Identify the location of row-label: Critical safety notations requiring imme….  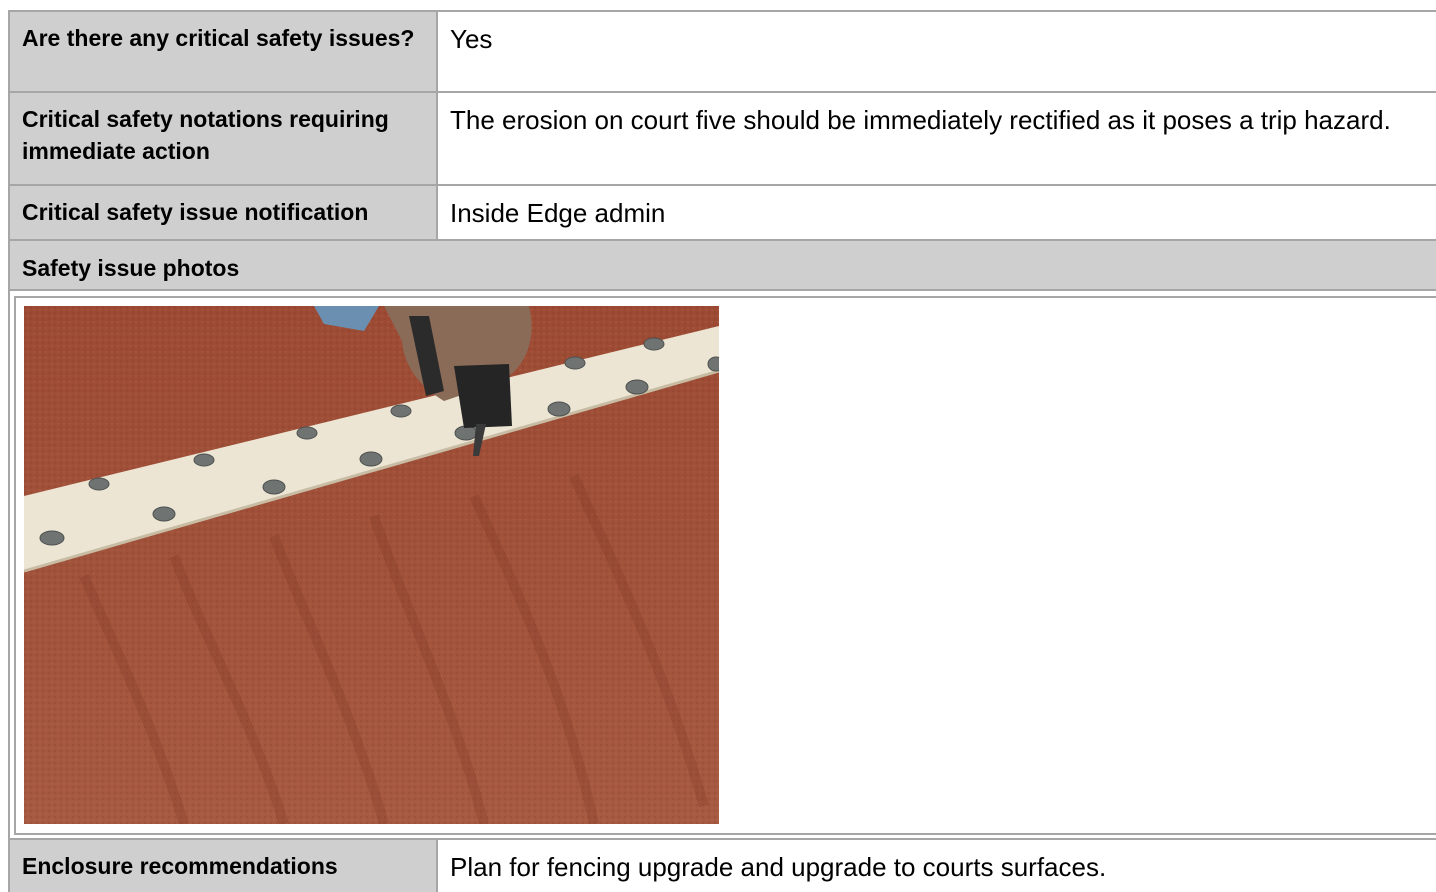
(224, 138).